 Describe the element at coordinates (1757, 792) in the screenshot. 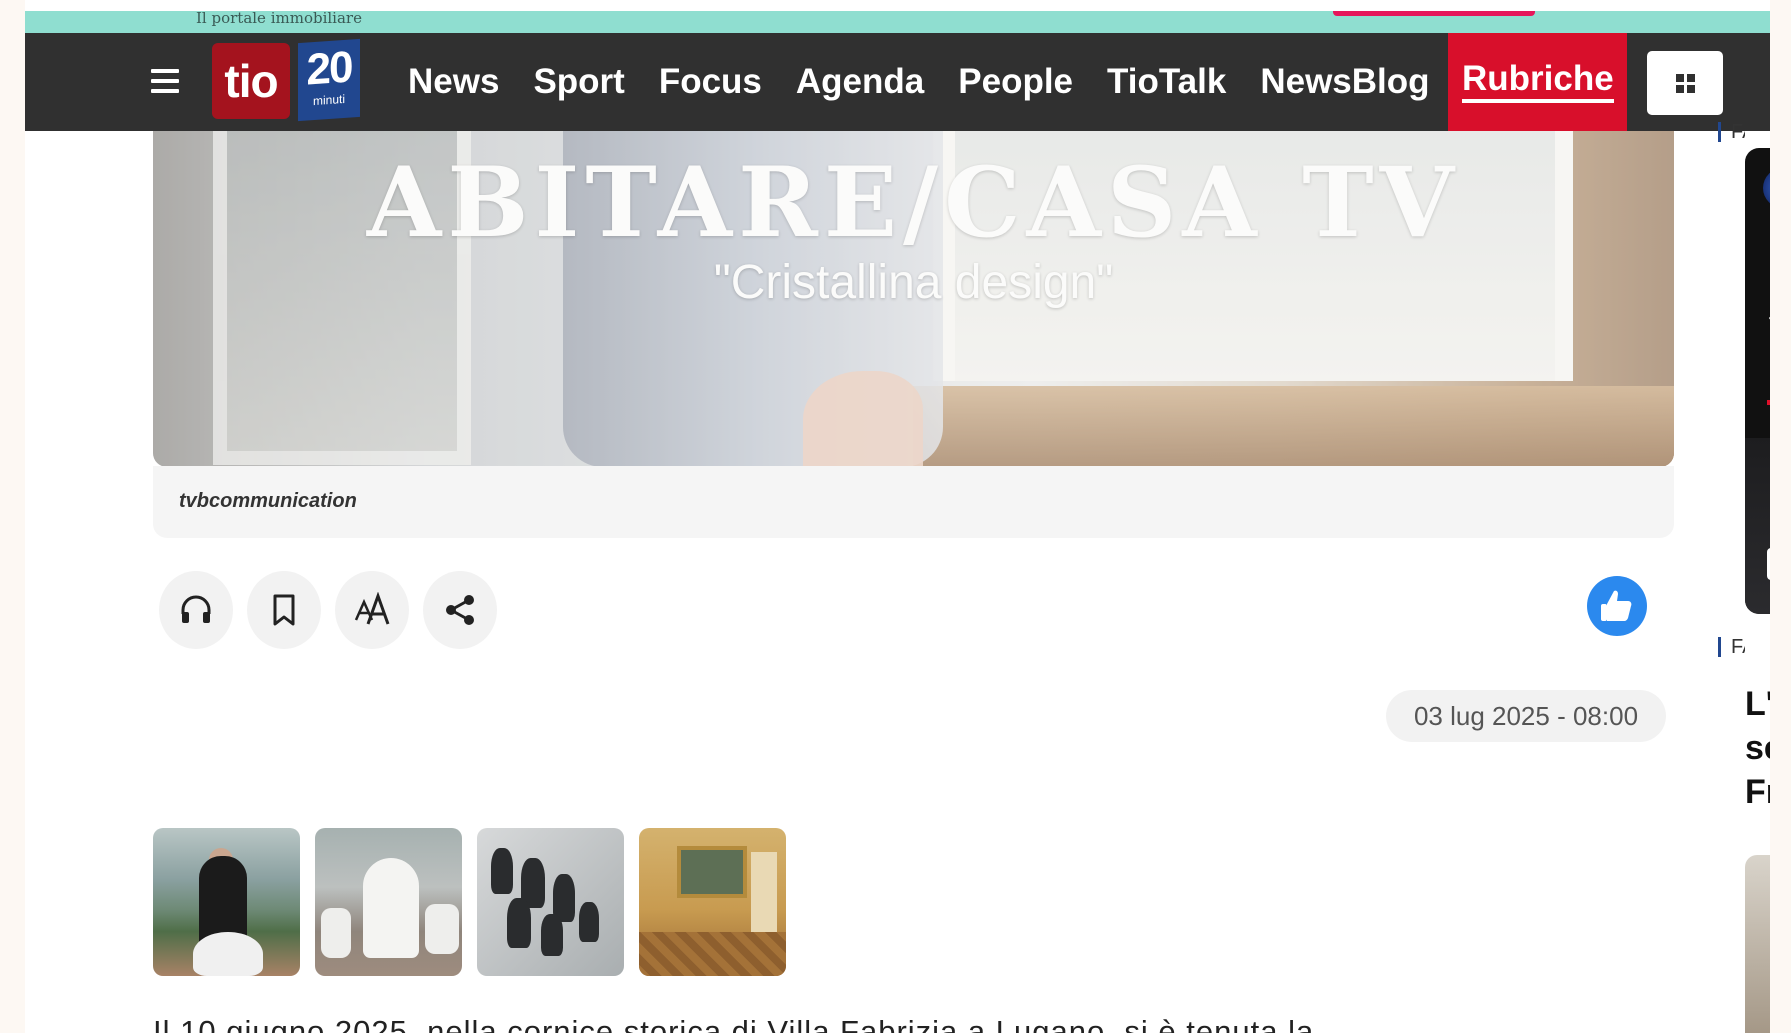

I see `sidebar-headline-line-3: Fris` at that location.